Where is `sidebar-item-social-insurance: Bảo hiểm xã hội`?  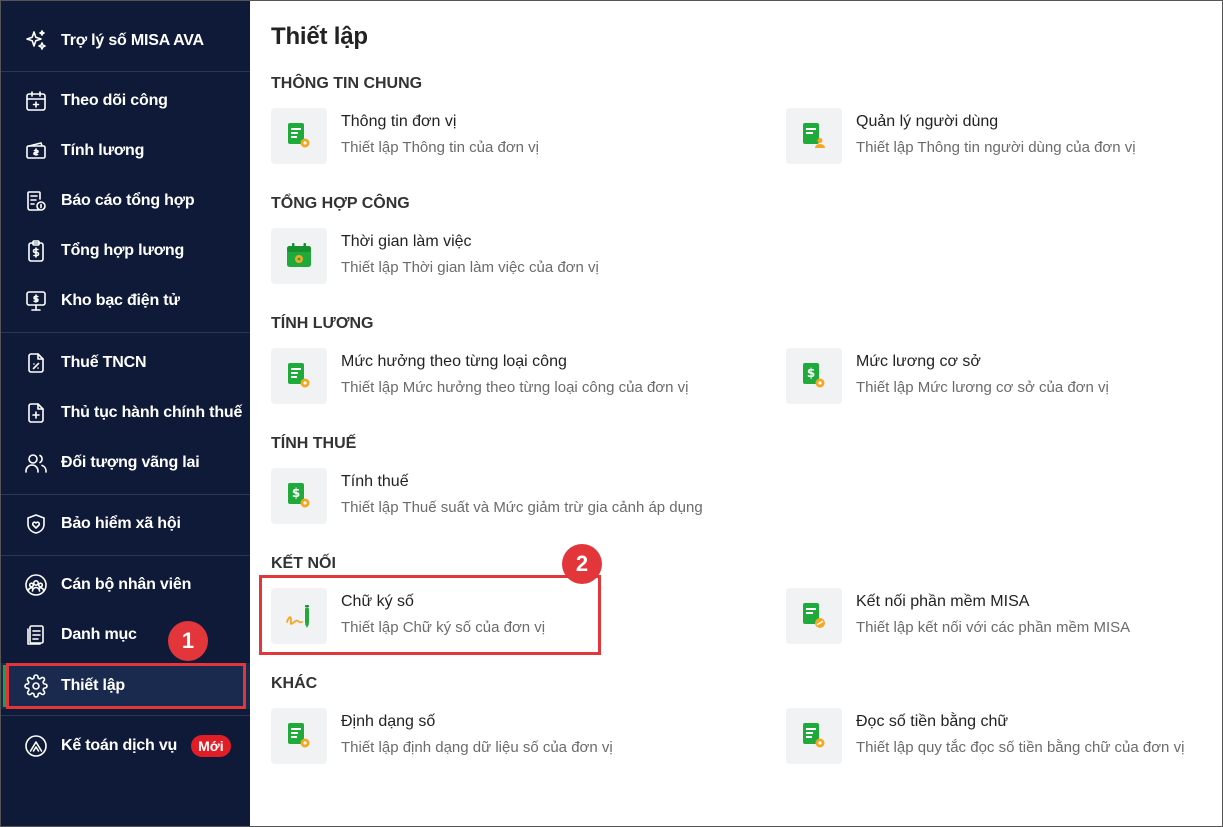 sidebar-item-social-insurance: Bảo hiểm xã hội is located at coordinates (125, 524).